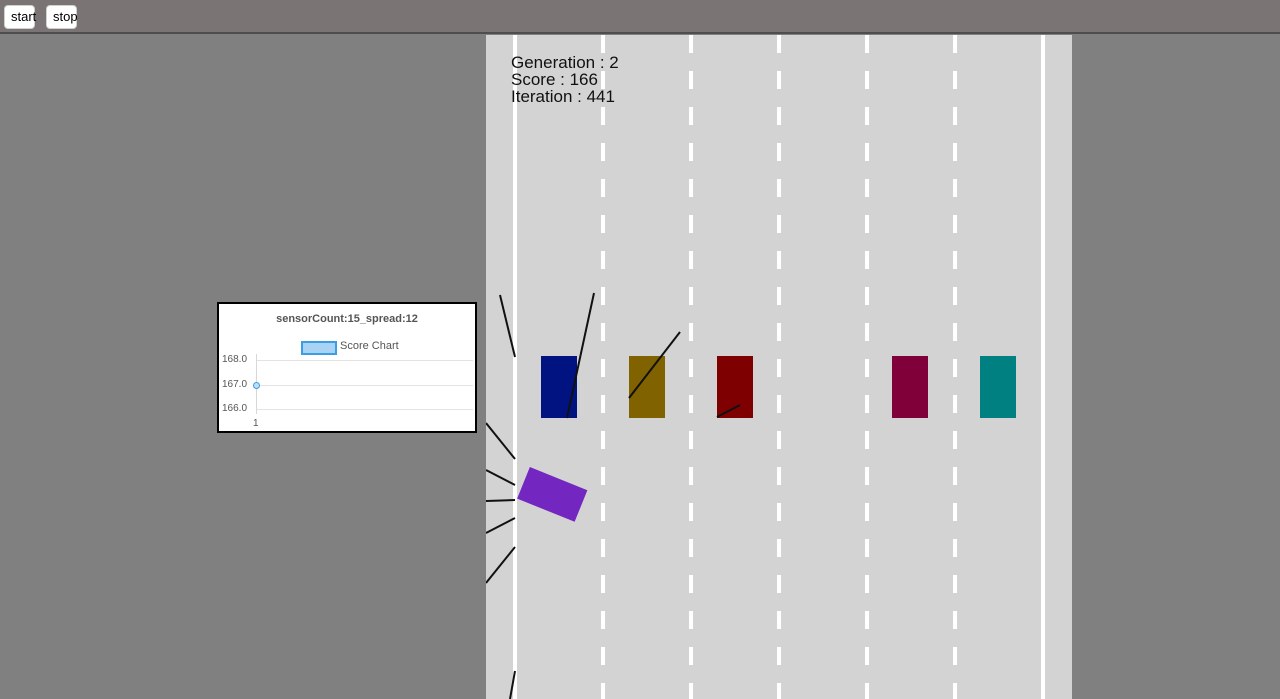 The image size is (1280, 699). Describe the element at coordinates (554, 79) in the screenshot. I see `score-label: Score : 166` at that location.